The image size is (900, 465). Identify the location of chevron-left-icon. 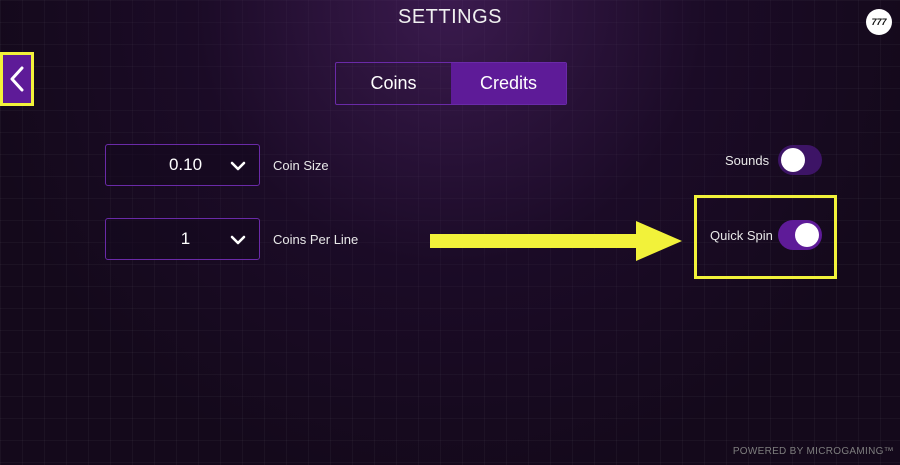
(17, 79).